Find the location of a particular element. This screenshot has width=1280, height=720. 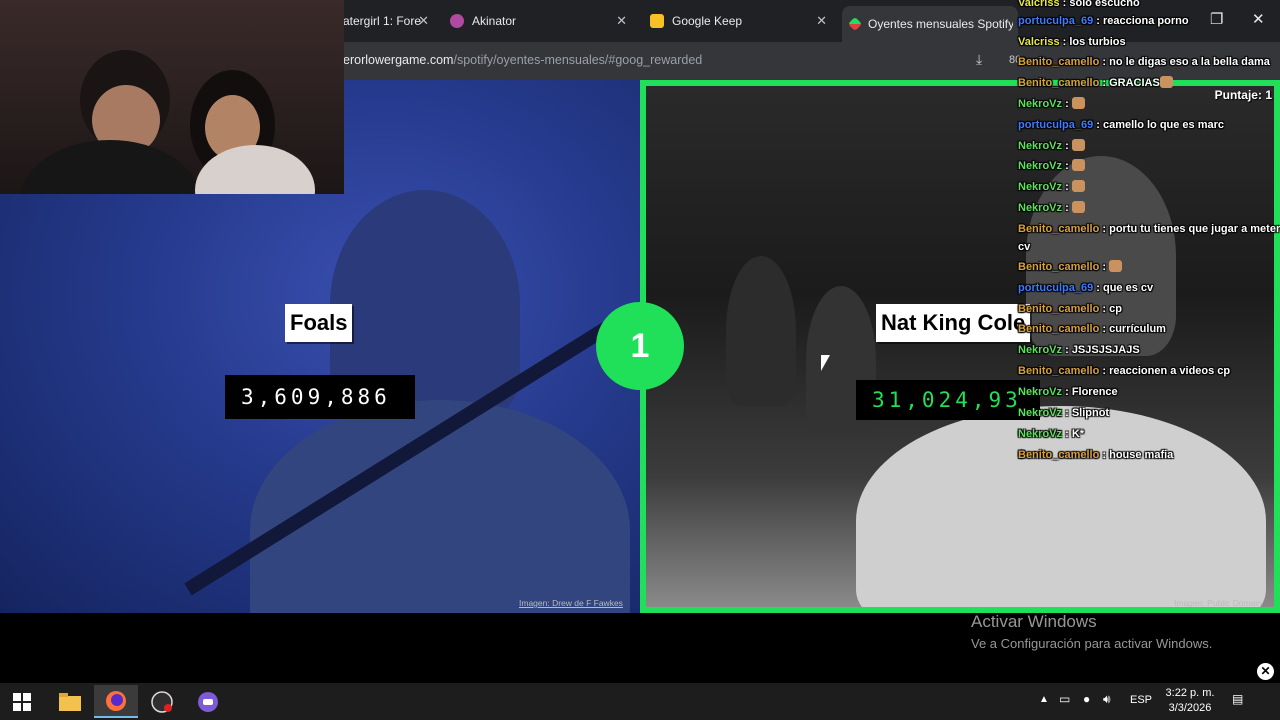

taskbar-file-explorer is located at coordinates (70, 701).